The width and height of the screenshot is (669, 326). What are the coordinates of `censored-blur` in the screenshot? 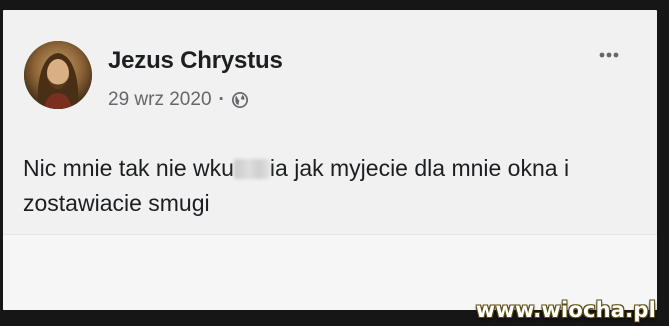 It's located at (251, 169).